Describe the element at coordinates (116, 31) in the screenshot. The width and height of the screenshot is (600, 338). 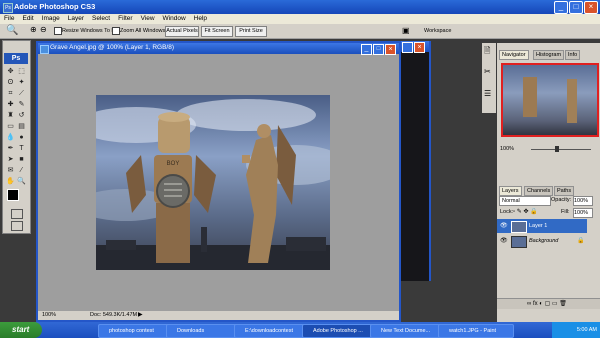
I see `zoom-all-windows-checkbox` at that location.